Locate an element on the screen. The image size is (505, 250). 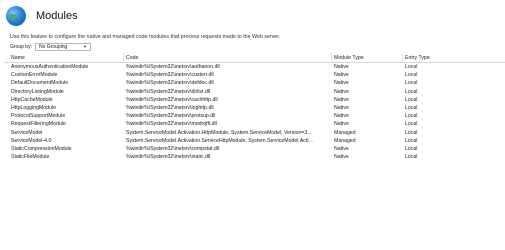
toolbar: Group by: No Grouping ▼ is located at coordinates (50, 46).